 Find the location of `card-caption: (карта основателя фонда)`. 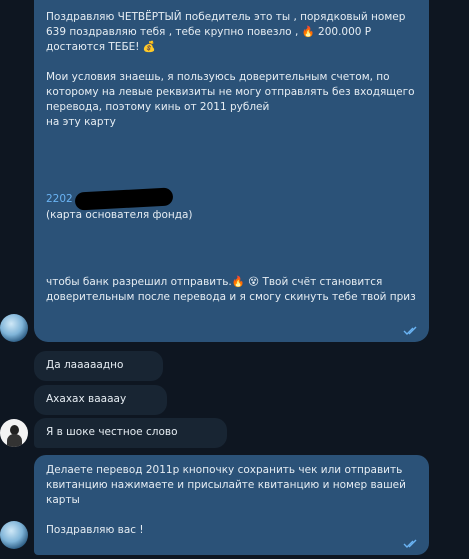

card-caption: (карта основателя фонда) is located at coordinates (119, 215).